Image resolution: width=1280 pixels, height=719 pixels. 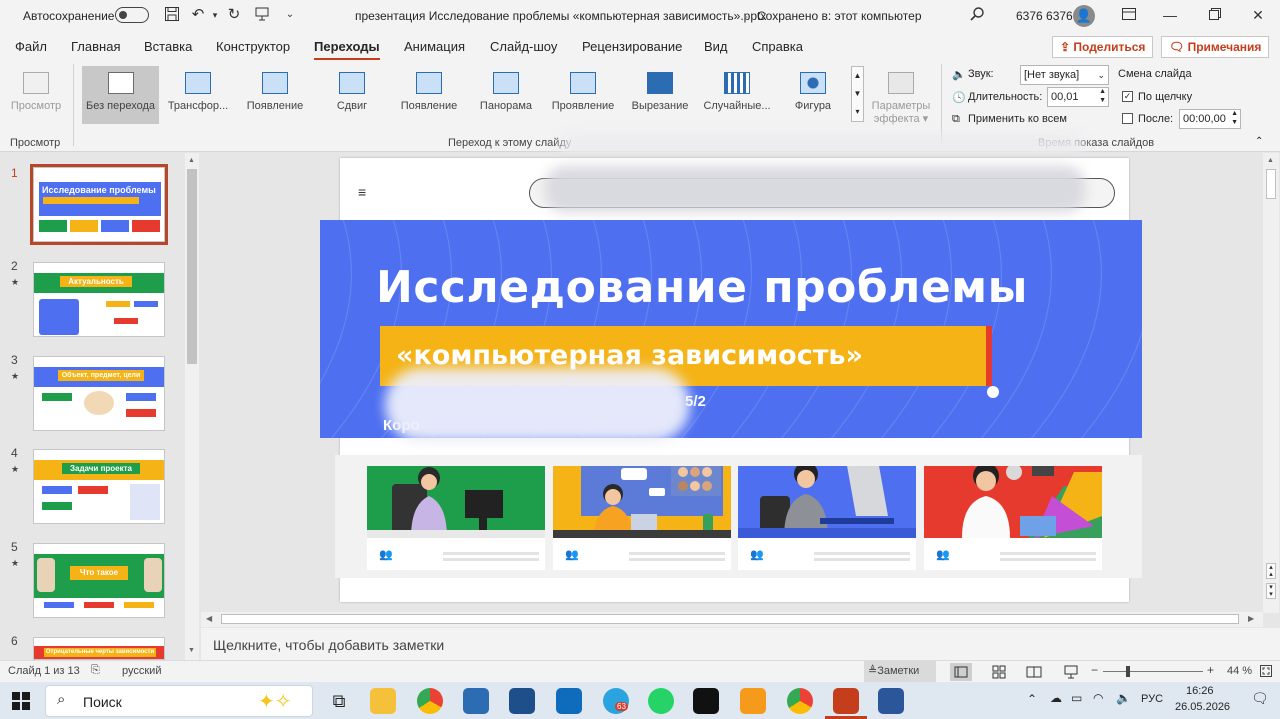 What do you see at coordinates (753, 701) in the screenshot?
I see `sublime-icon` at bounding box center [753, 701].